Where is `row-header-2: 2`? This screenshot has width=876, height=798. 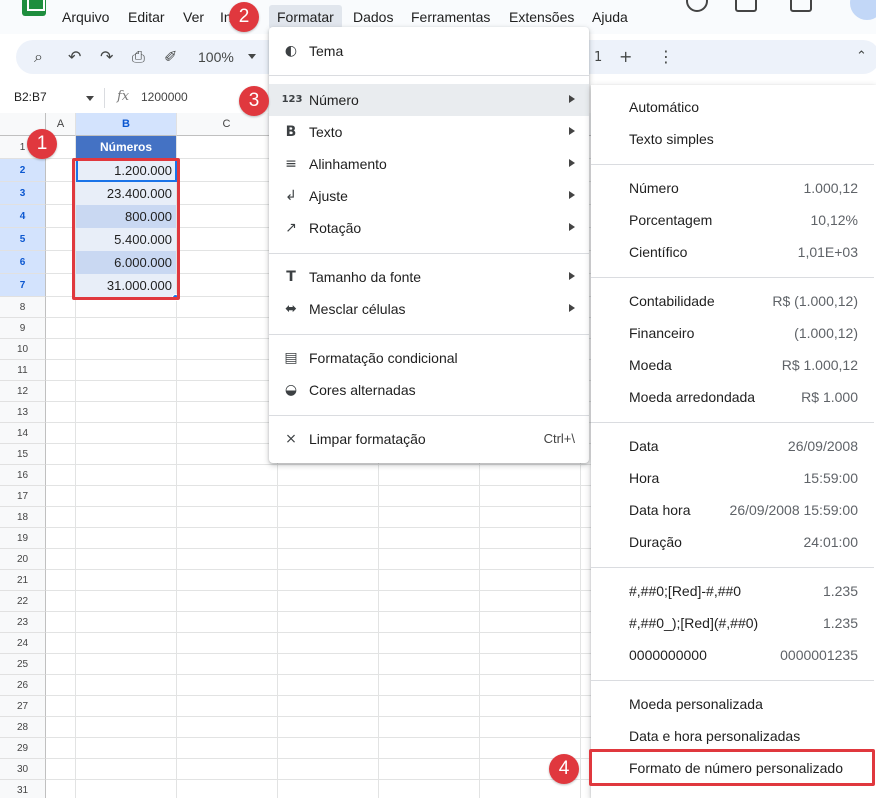 row-header-2: 2 is located at coordinates (23, 170).